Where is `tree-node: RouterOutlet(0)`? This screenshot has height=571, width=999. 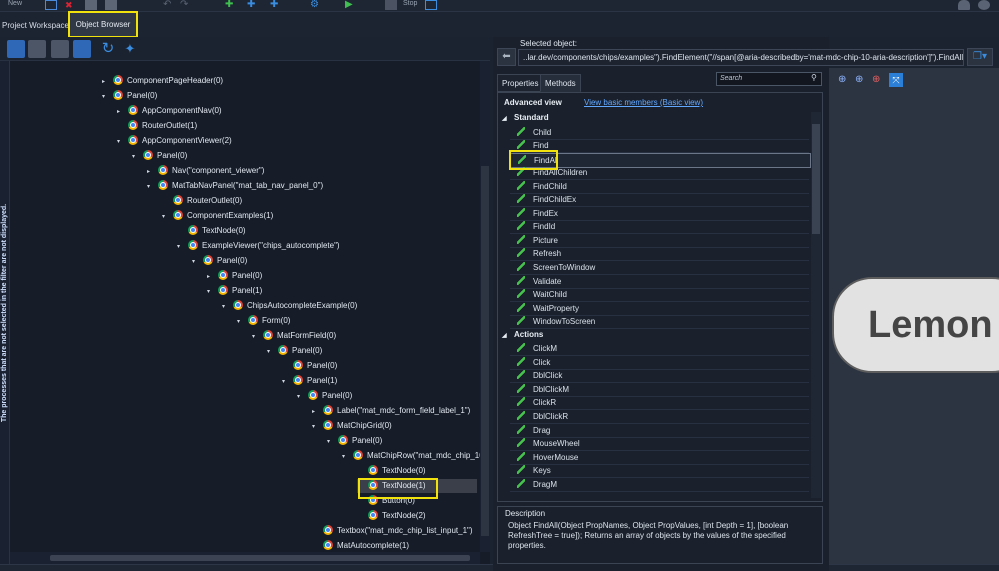
tree-node: RouterOutlet(0) is located at coordinates (202, 201).